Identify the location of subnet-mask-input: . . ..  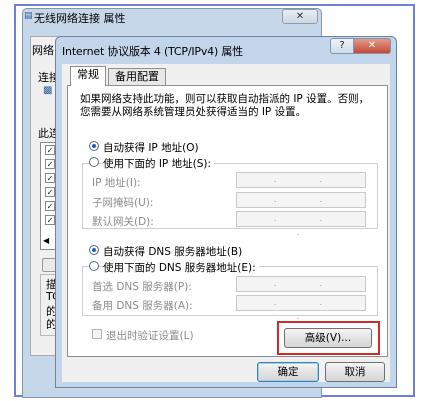
(301, 205).